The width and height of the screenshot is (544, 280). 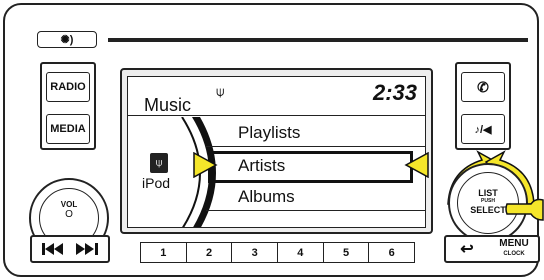 I want to click on usb-icon: ⍦, so click(x=220, y=91).